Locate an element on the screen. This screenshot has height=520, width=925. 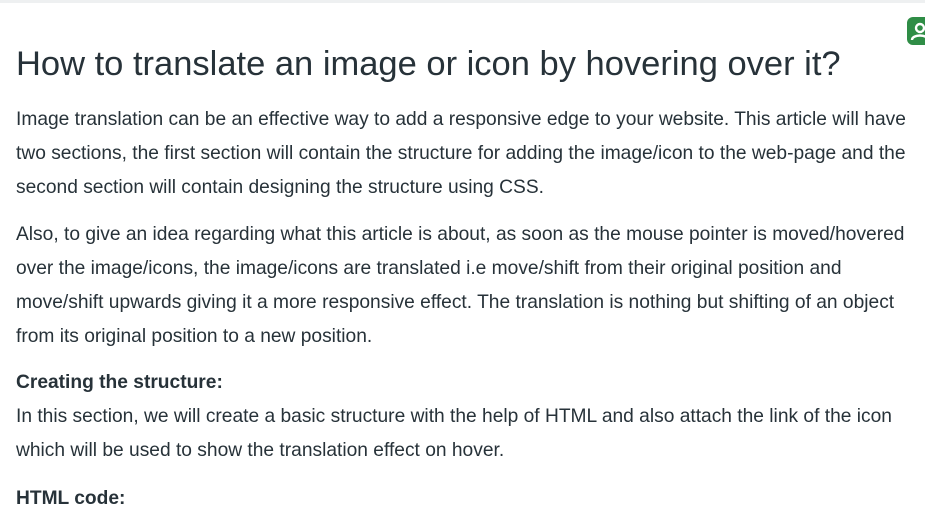
side-floating-button is located at coordinates (916, 31).